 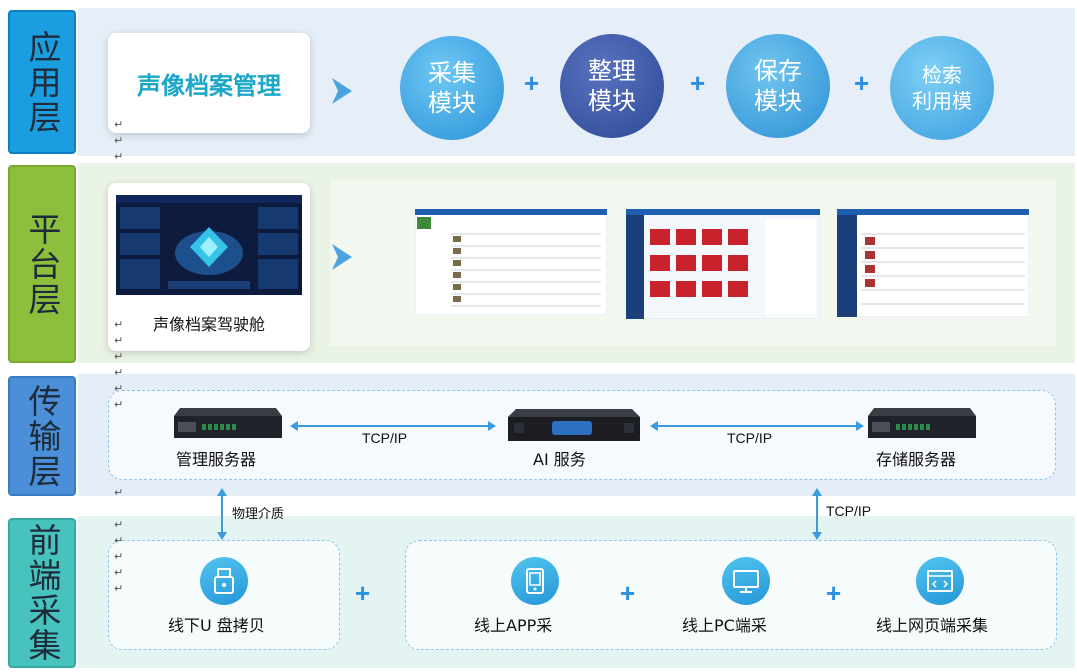 I want to click on layer-tab-application: 应用层, so click(x=42, y=82).